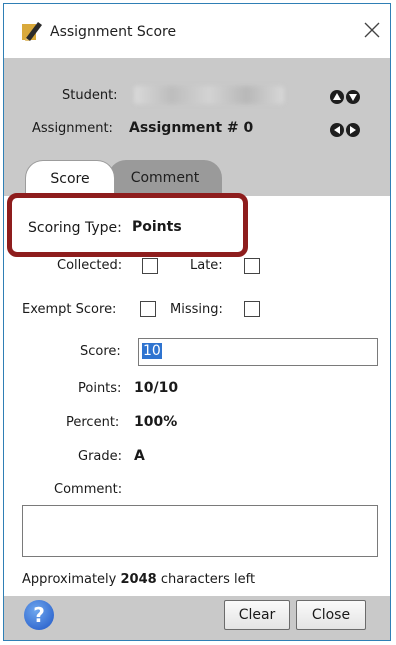  What do you see at coordinates (139, 456) in the screenshot?
I see `grade-value: A` at bounding box center [139, 456].